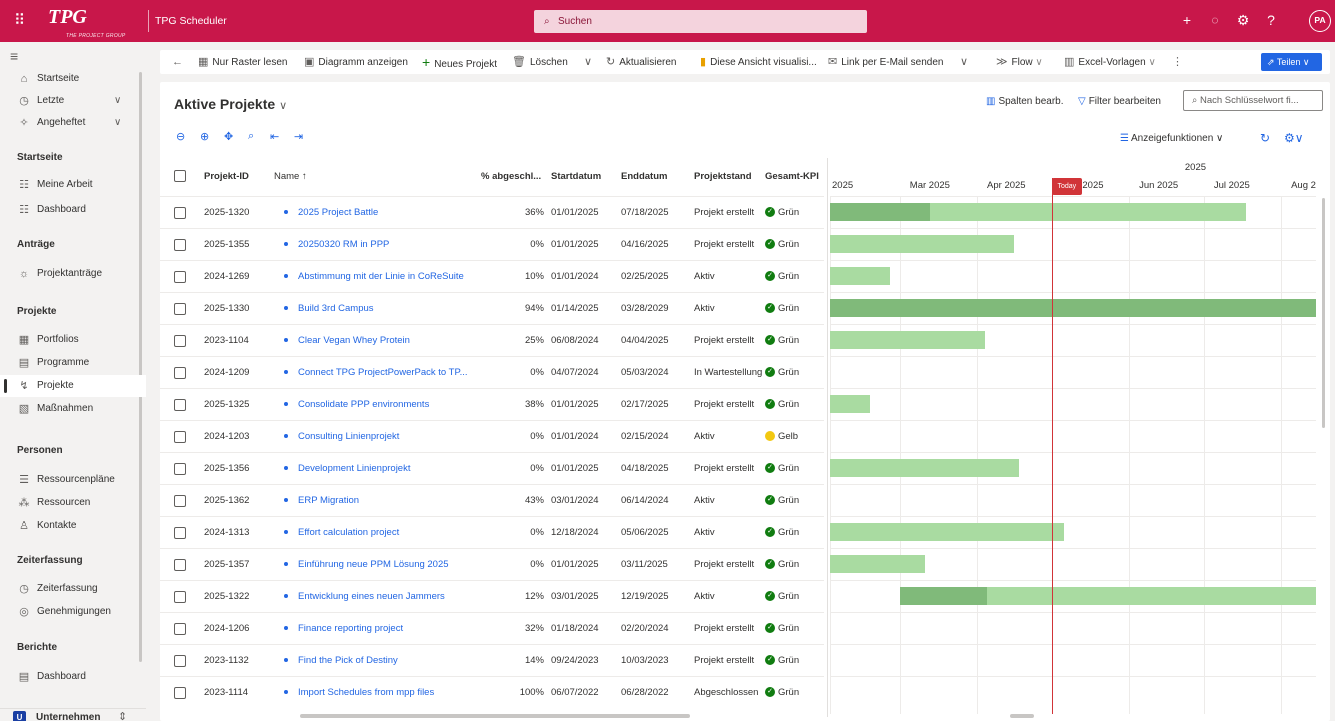 The height and width of the screenshot is (721, 1335). Describe the element at coordinates (382, 277) in the screenshot. I see `project-name-link: Abstimmung mit der Linie in CoReSuite` at that location.